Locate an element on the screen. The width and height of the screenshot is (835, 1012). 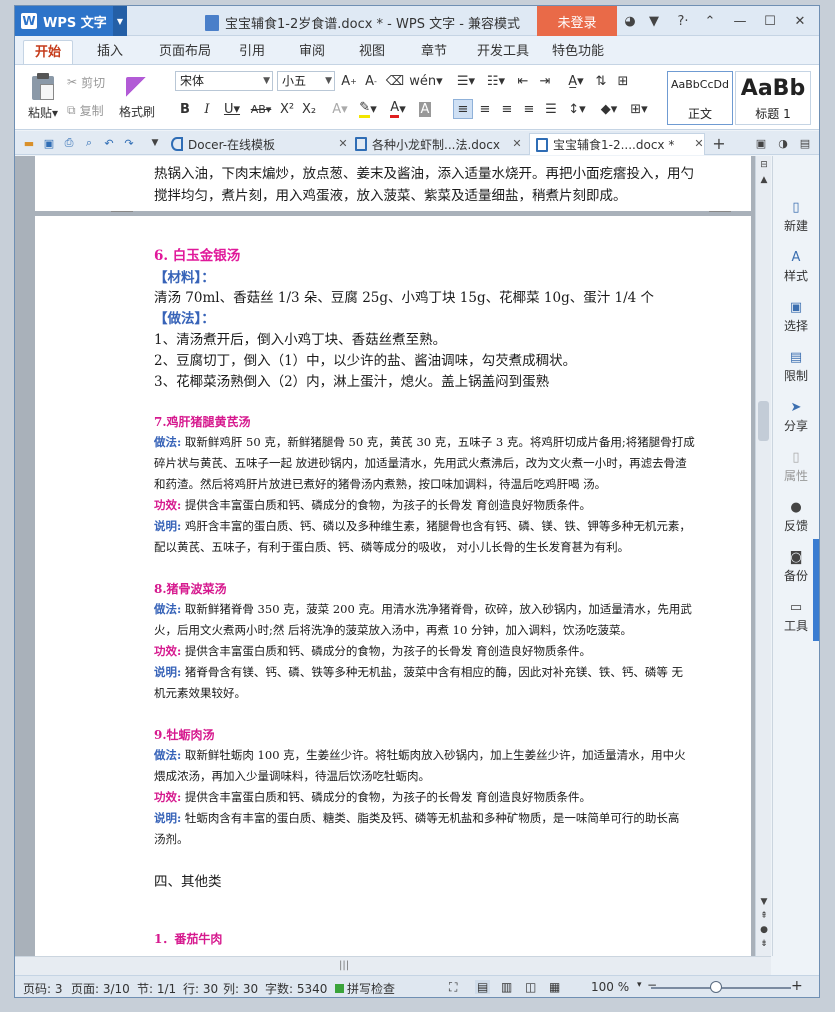
align-right-icon: ≡ is located at coordinates (507, 109).